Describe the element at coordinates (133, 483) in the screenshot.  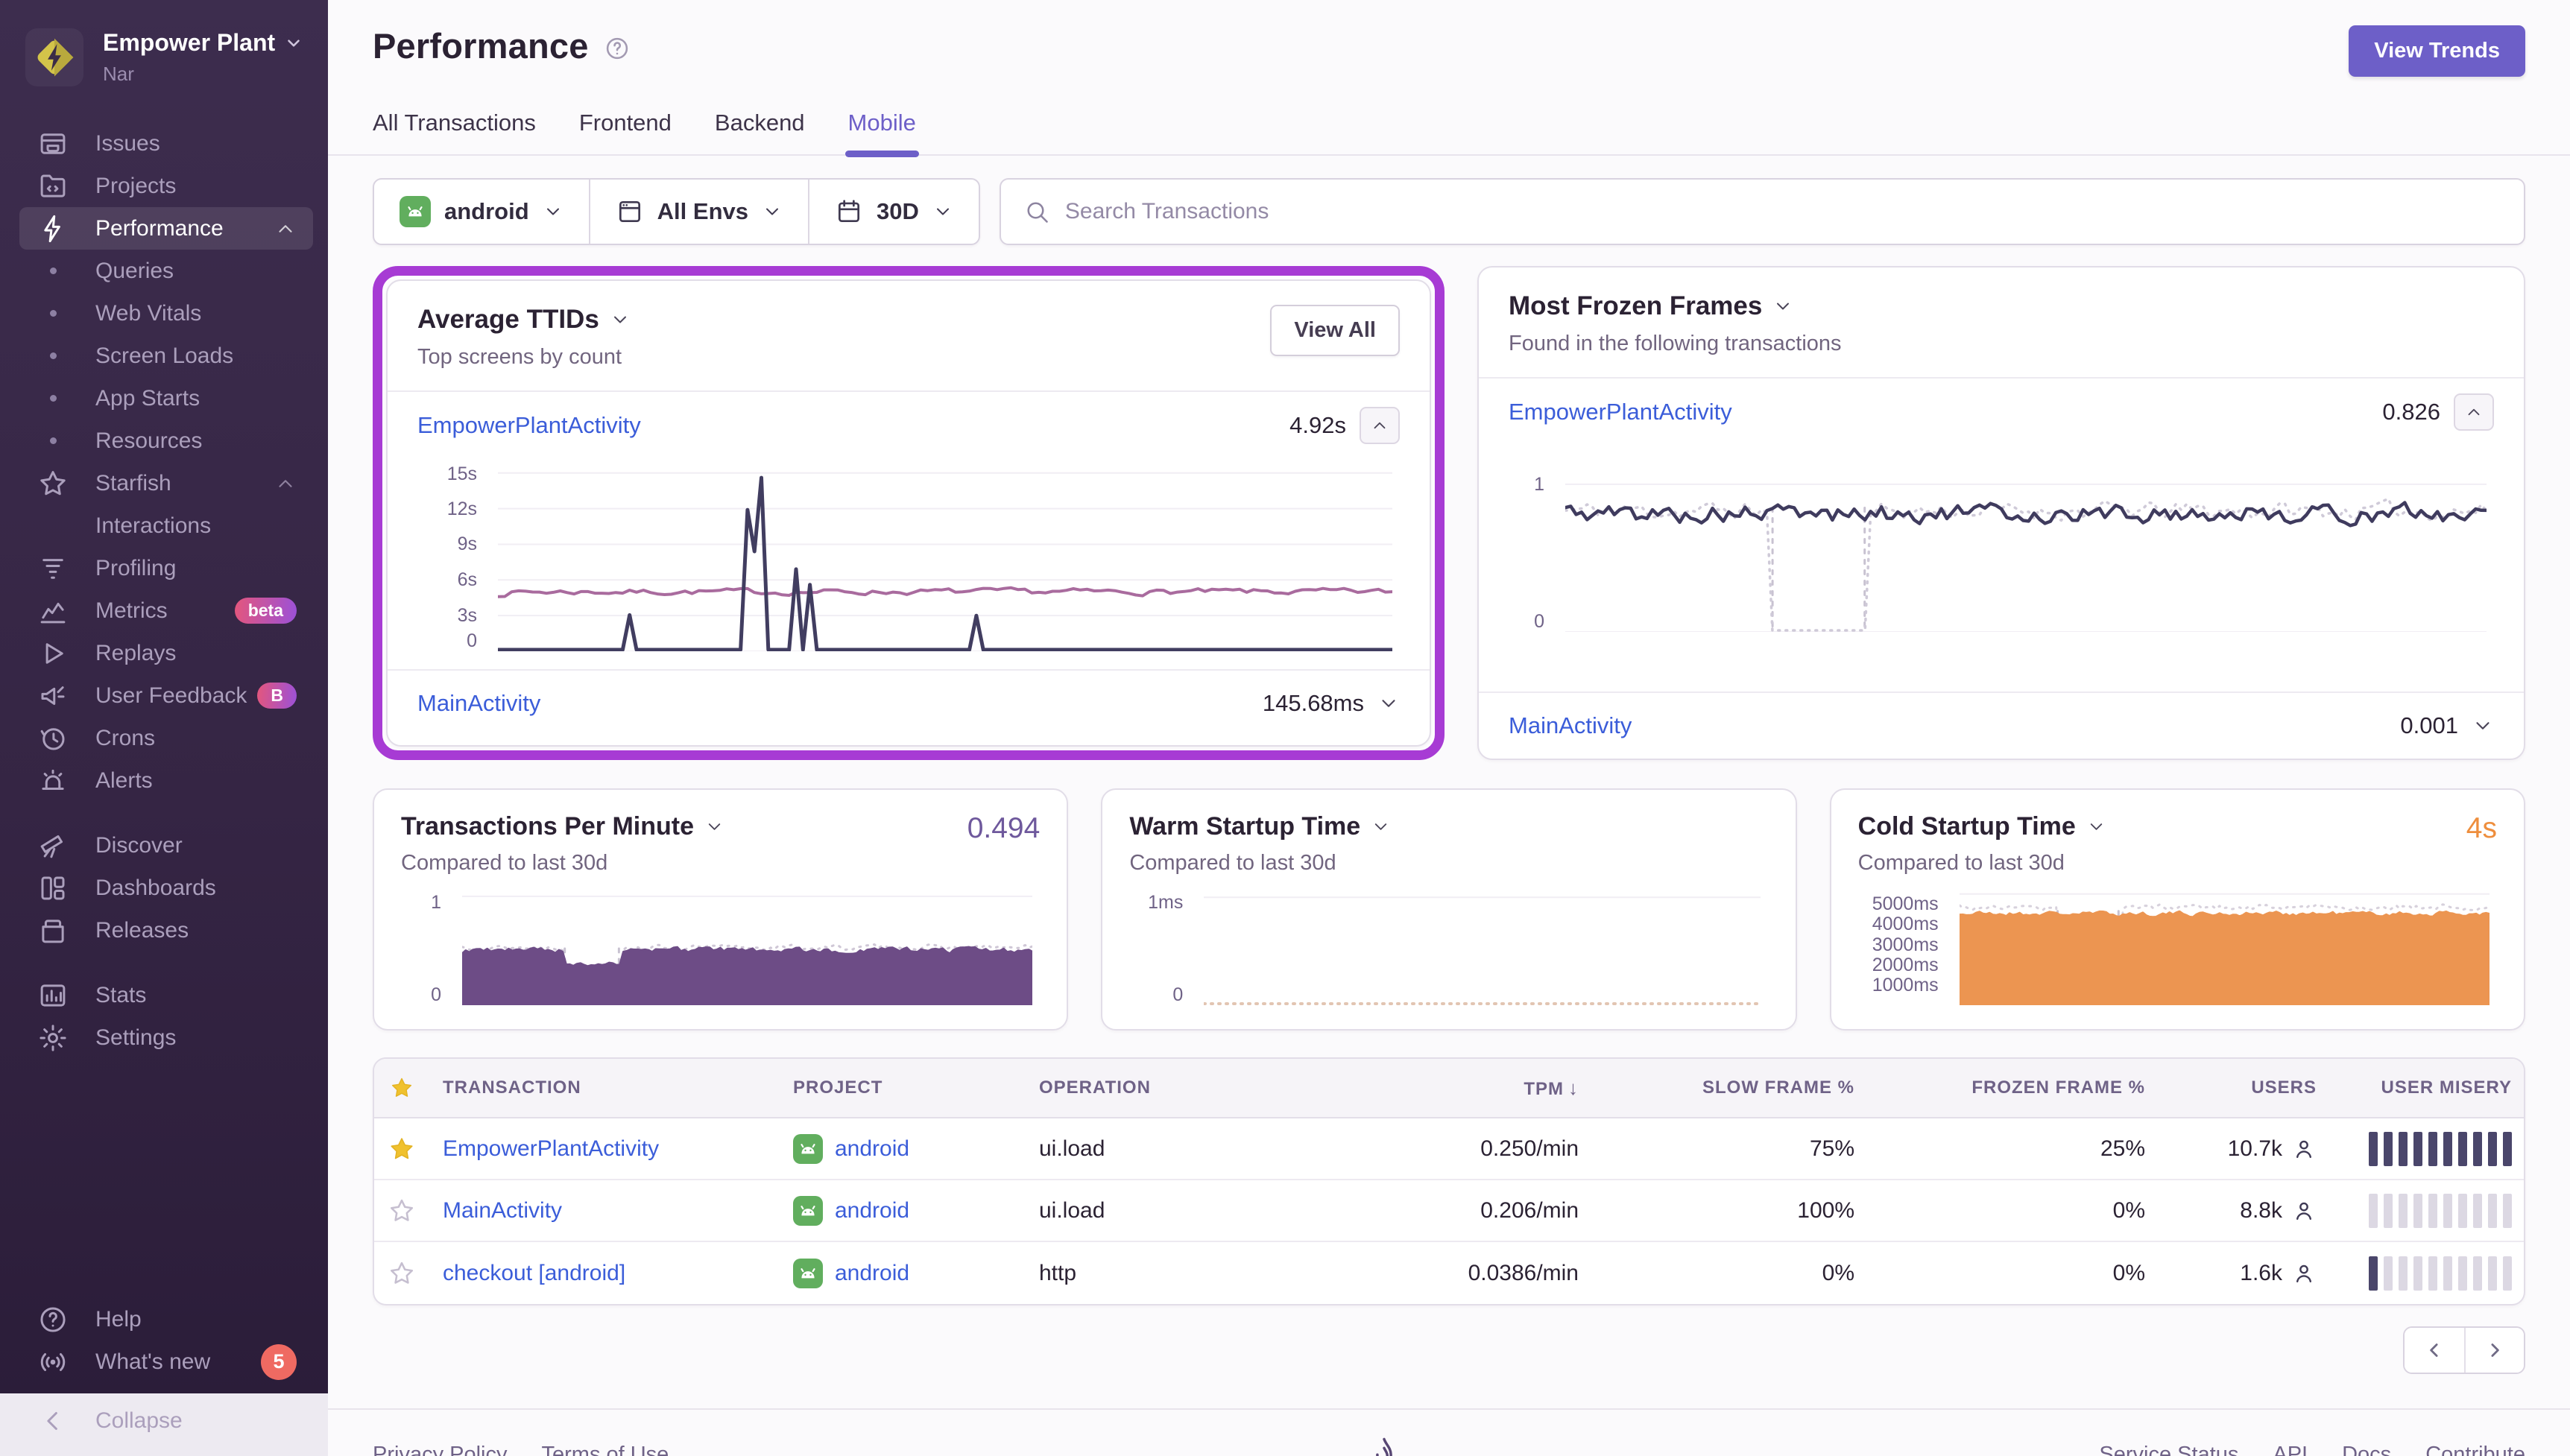
I see `sidebar-item-label: Starfish` at that location.